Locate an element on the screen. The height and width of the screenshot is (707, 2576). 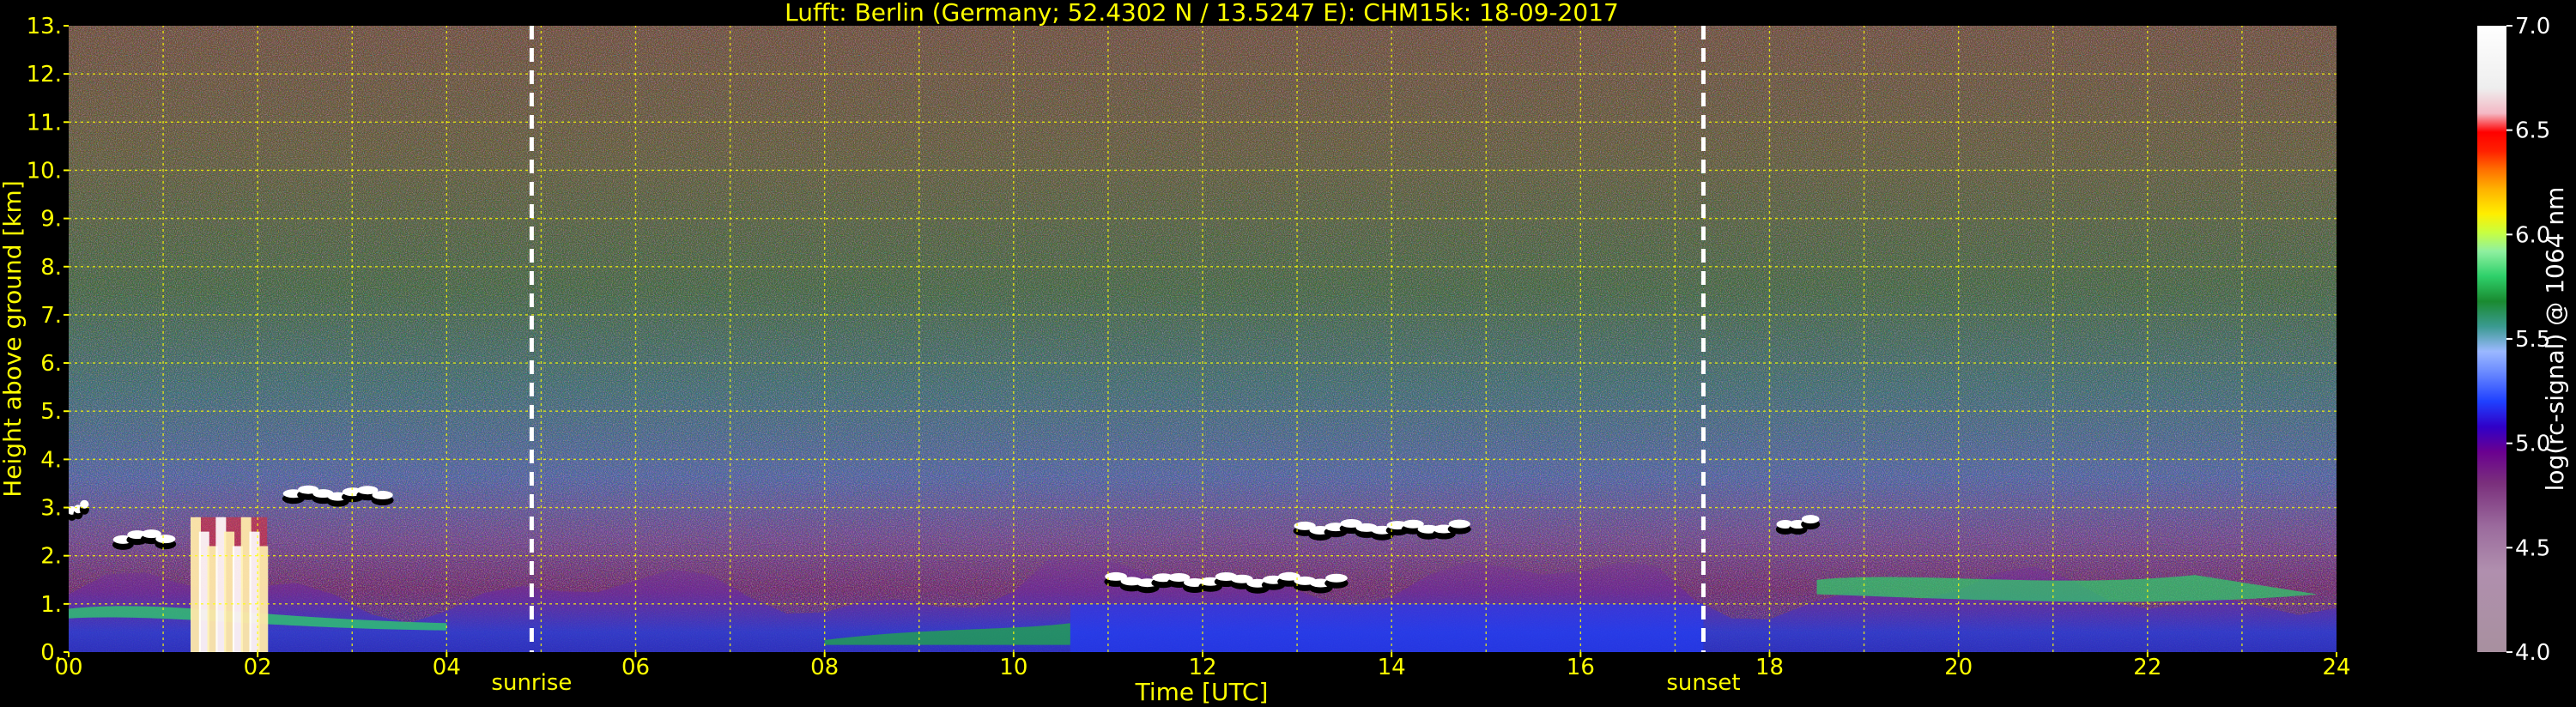
x-tick-label: 04 is located at coordinates (447, 667).